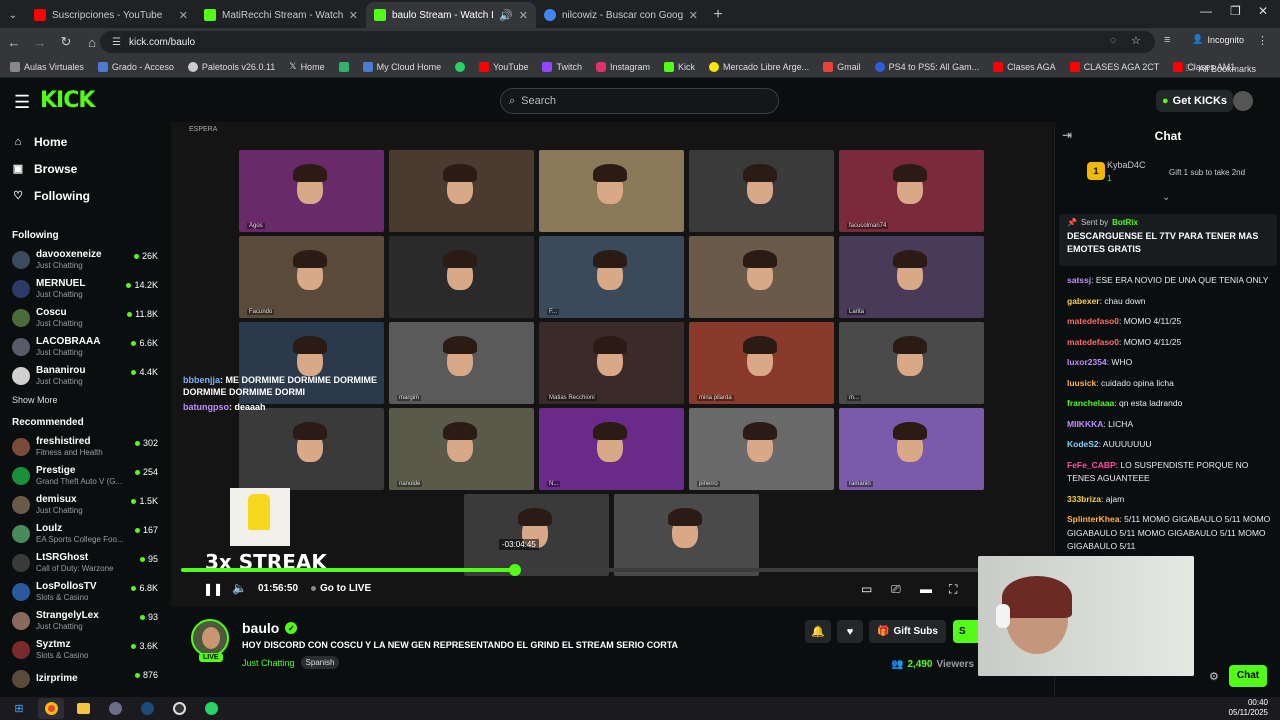  What do you see at coordinates (926, 589) in the screenshot?
I see `theater-mode-icon: ▬` at bounding box center [926, 589].